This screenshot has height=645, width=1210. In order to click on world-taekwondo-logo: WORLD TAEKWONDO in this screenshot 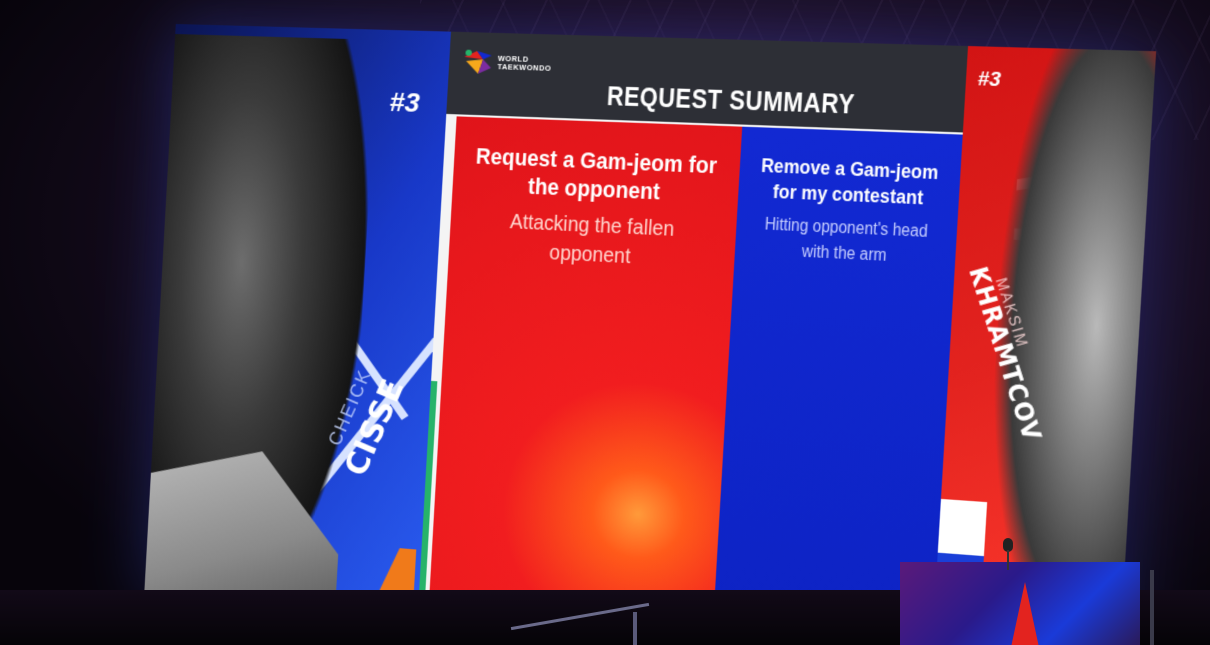, I will do `click(523, 68)`.